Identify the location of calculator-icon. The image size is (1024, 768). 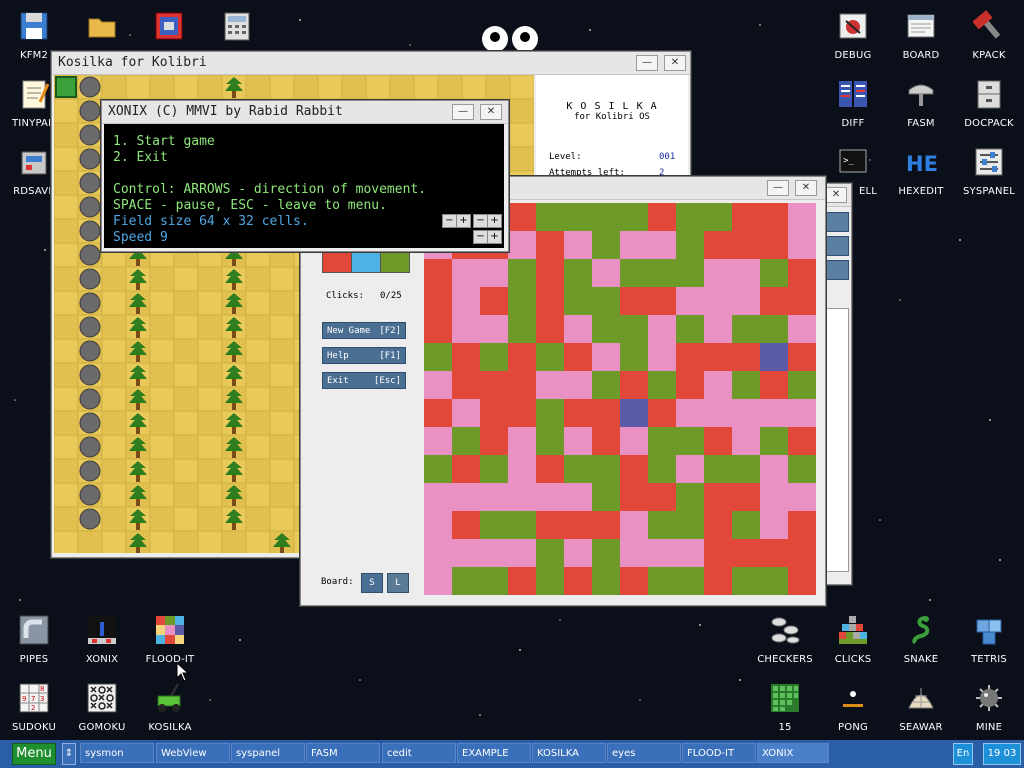
(237, 26).